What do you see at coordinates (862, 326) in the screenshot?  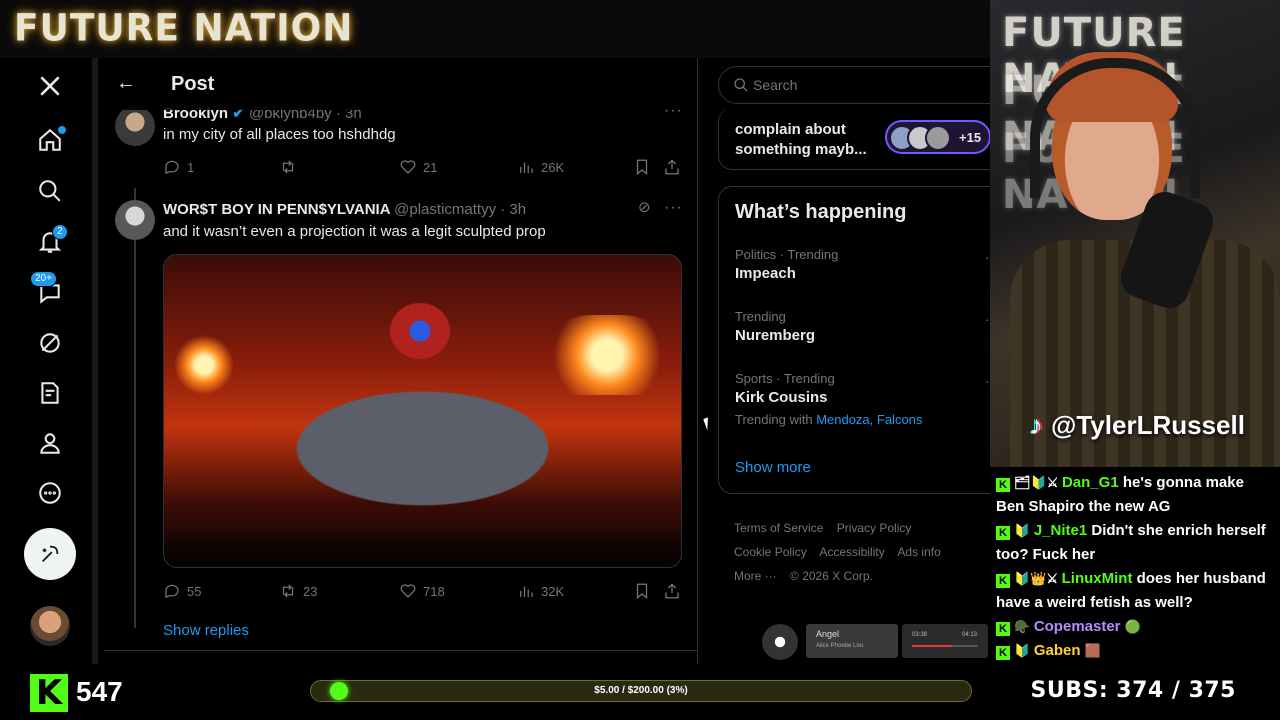 I see `trend-item: Trending Nuremberg` at bounding box center [862, 326].